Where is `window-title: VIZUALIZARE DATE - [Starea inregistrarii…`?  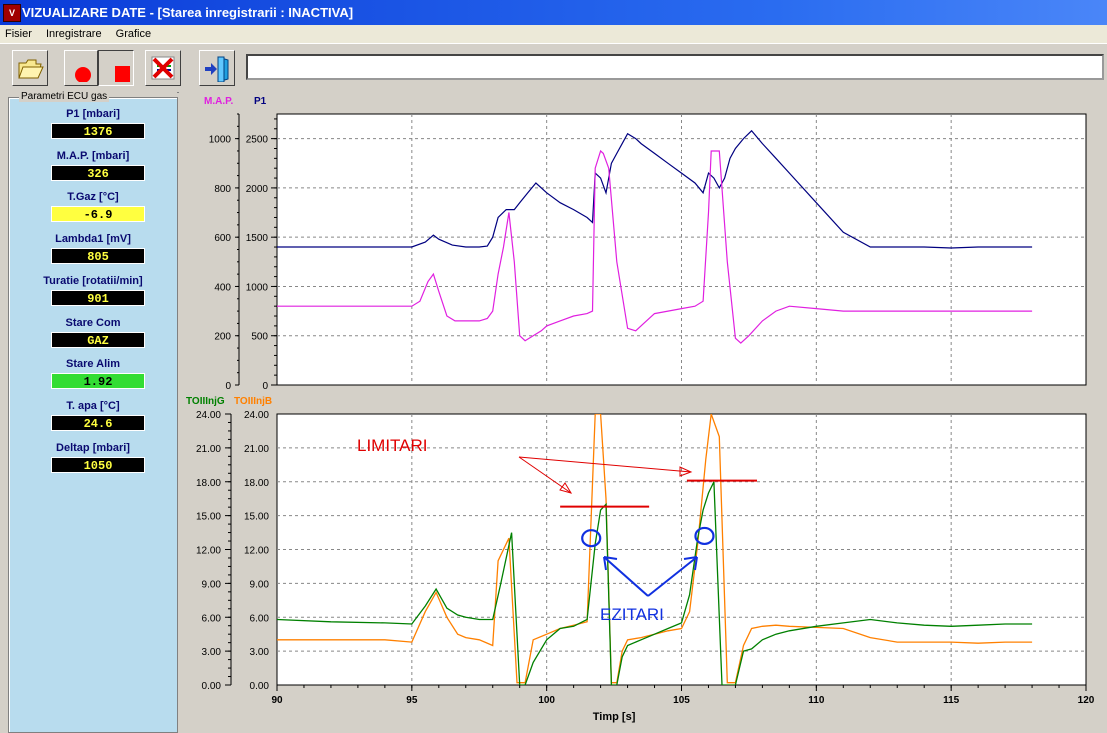 window-title: VIZUALIZARE DATE - [Starea inregistrarii… is located at coordinates (188, 12).